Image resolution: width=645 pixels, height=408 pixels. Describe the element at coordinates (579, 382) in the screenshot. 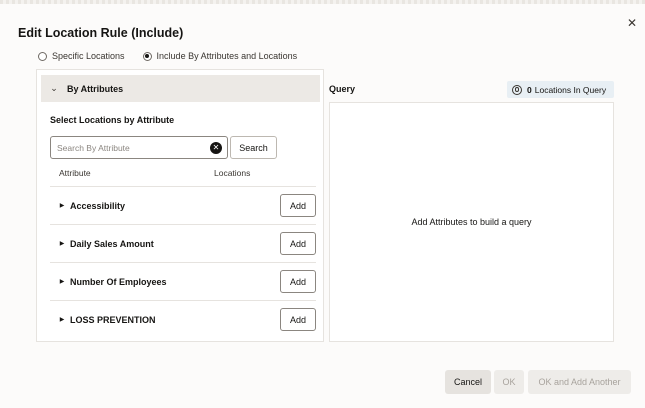

I see `ok-and-add-another-button: OK and Add Another` at that location.